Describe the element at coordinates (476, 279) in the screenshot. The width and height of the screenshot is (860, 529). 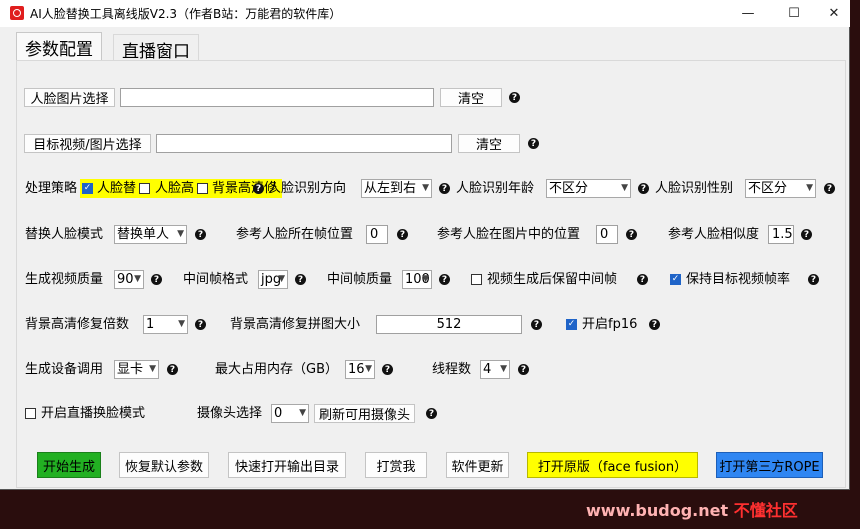
I see `keep-frames-checkbox` at that location.